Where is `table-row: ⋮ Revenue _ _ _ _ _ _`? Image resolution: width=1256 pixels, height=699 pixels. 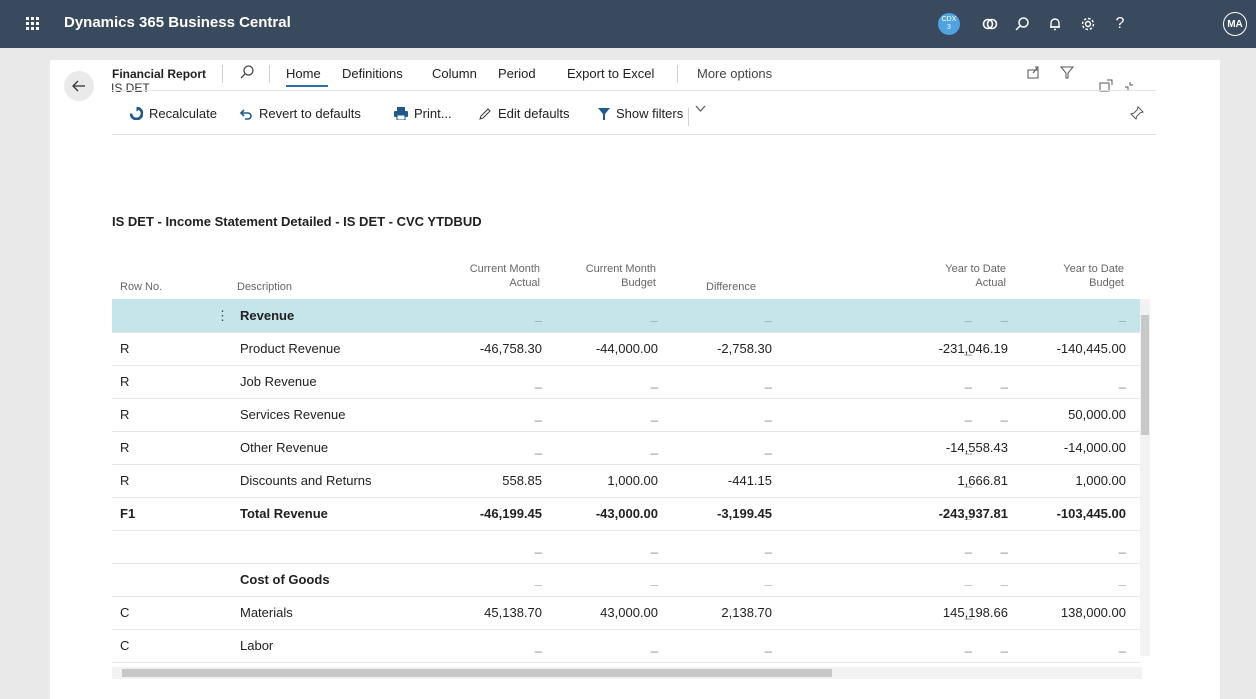 table-row: ⋮ Revenue _ _ _ _ _ _ is located at coordinates (626, 316).